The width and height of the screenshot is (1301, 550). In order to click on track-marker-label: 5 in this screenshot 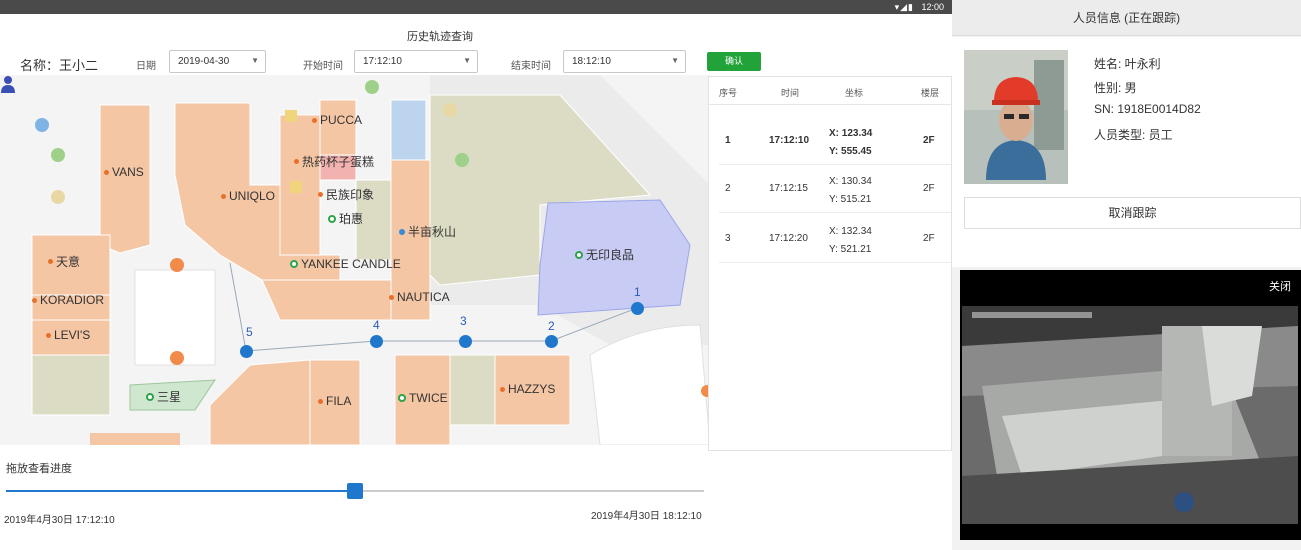, I will do `click(249, 332)`.